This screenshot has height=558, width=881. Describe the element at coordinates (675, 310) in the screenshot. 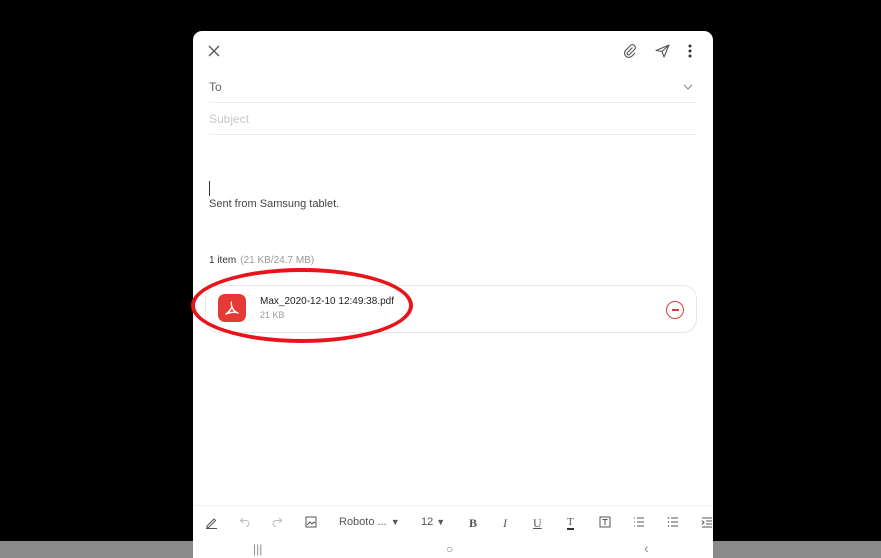

I see `remove-attachment-icon` at that location.